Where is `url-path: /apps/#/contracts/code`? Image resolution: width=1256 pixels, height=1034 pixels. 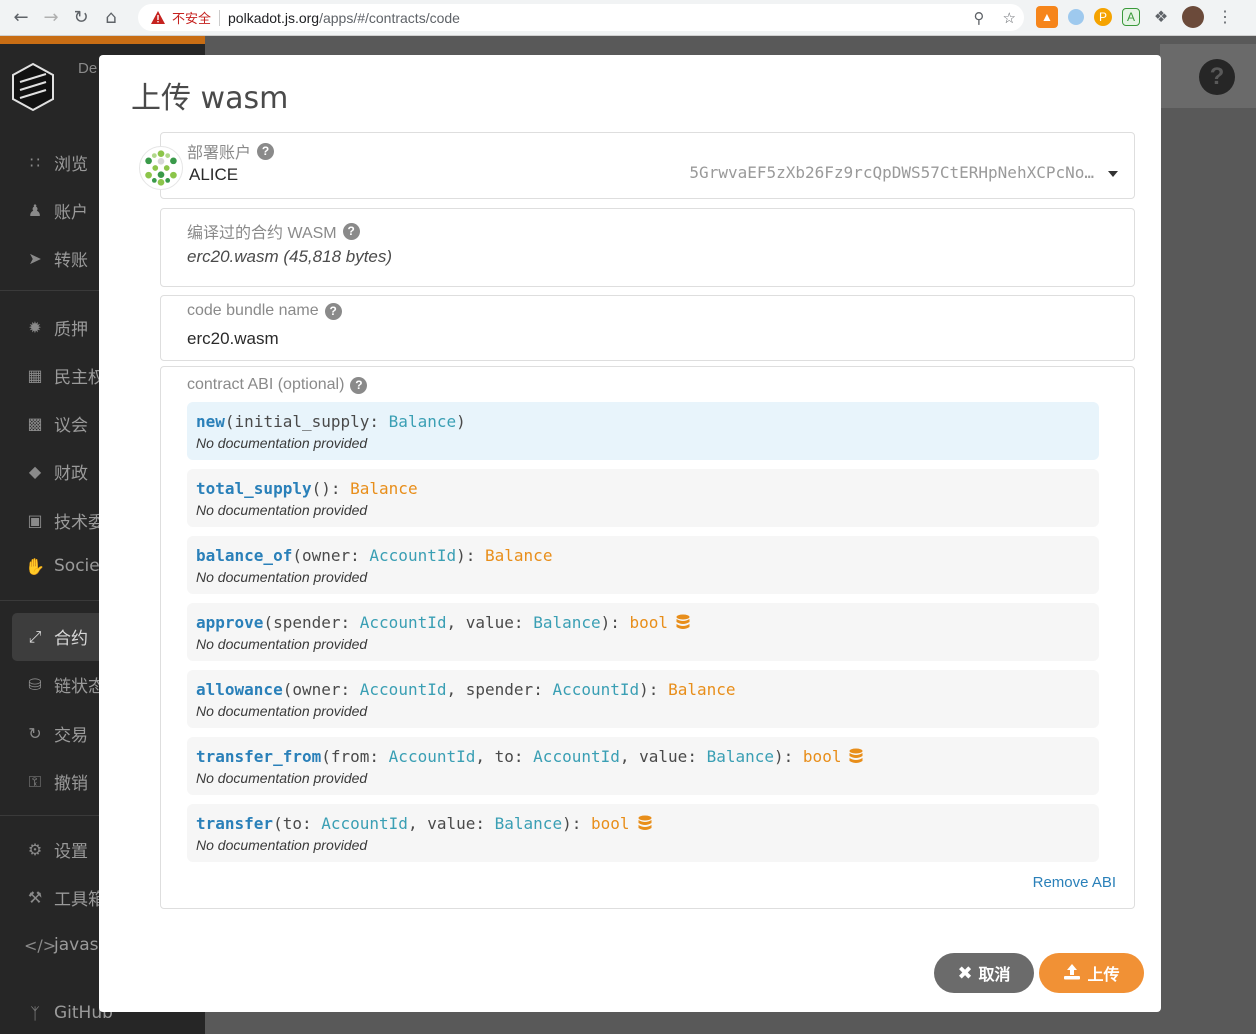
url-path: /apps/#/contracts/code is located at coordinates (389, 17).